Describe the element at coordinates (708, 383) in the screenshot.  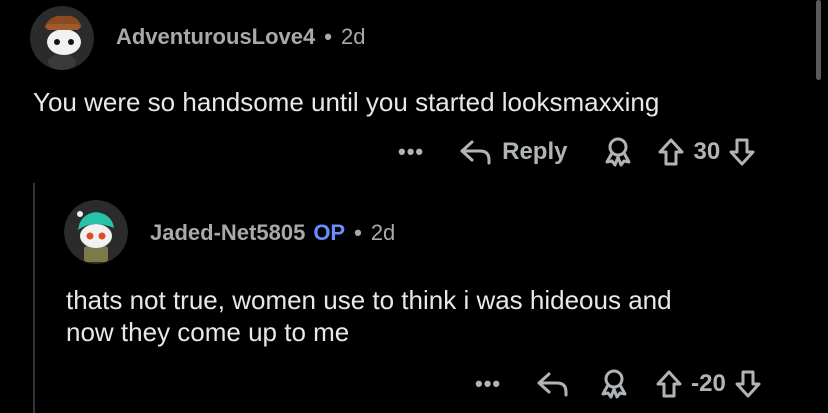
I see `vote-count: -20` at that location.